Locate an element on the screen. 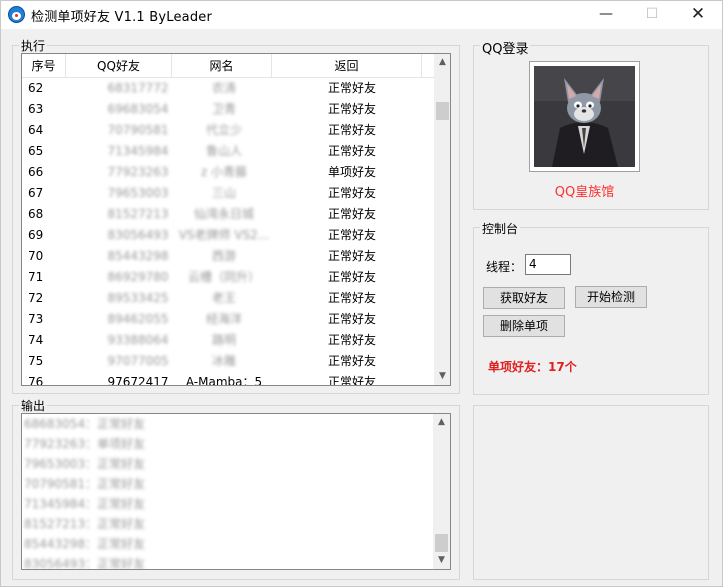  row-qq: 77923263 is located at coordinates (138, 172).